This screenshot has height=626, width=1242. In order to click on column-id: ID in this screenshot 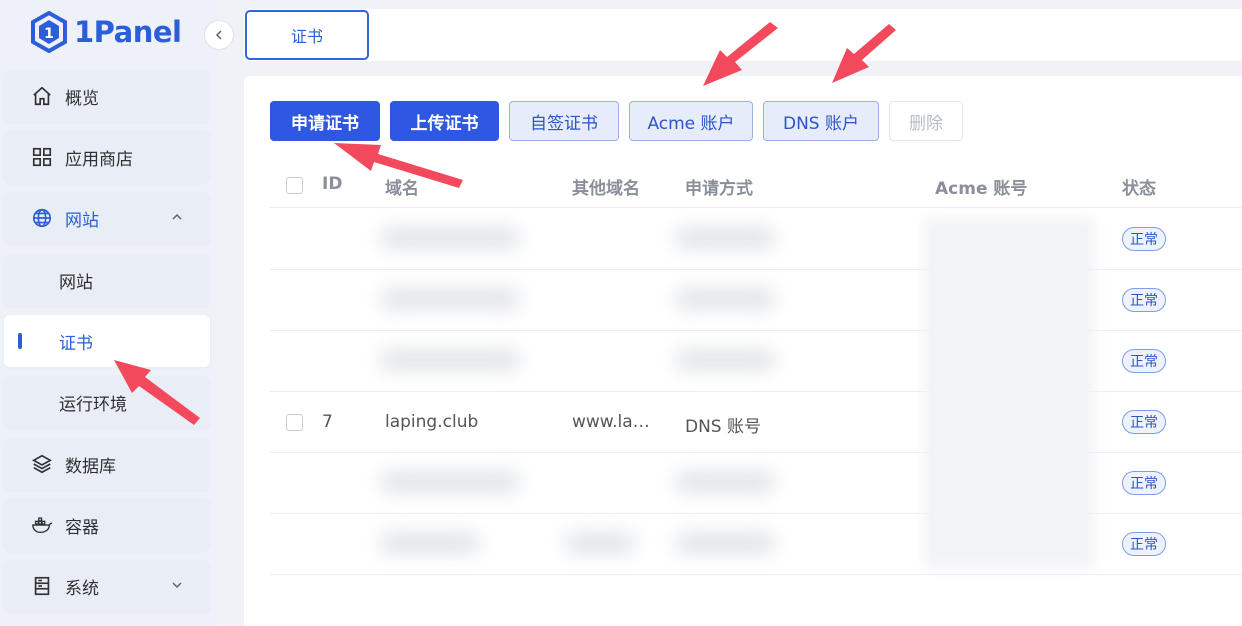, I will do `click(332, 184)`.